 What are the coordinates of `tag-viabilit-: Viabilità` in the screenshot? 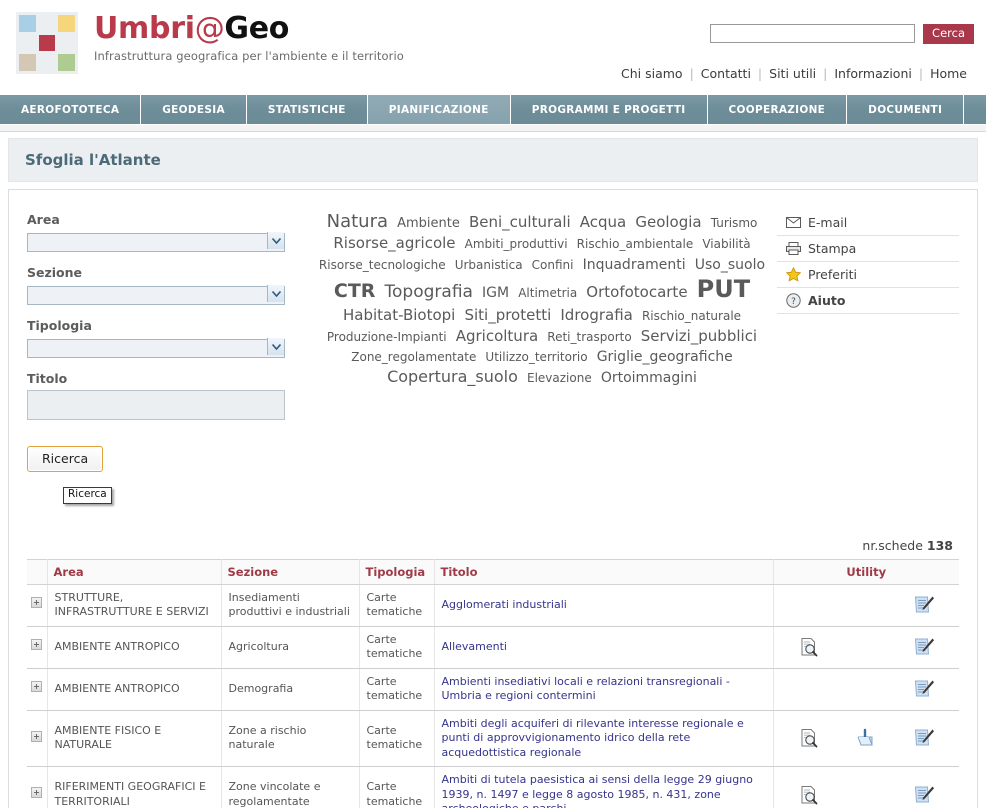 It's located at (726, 244).